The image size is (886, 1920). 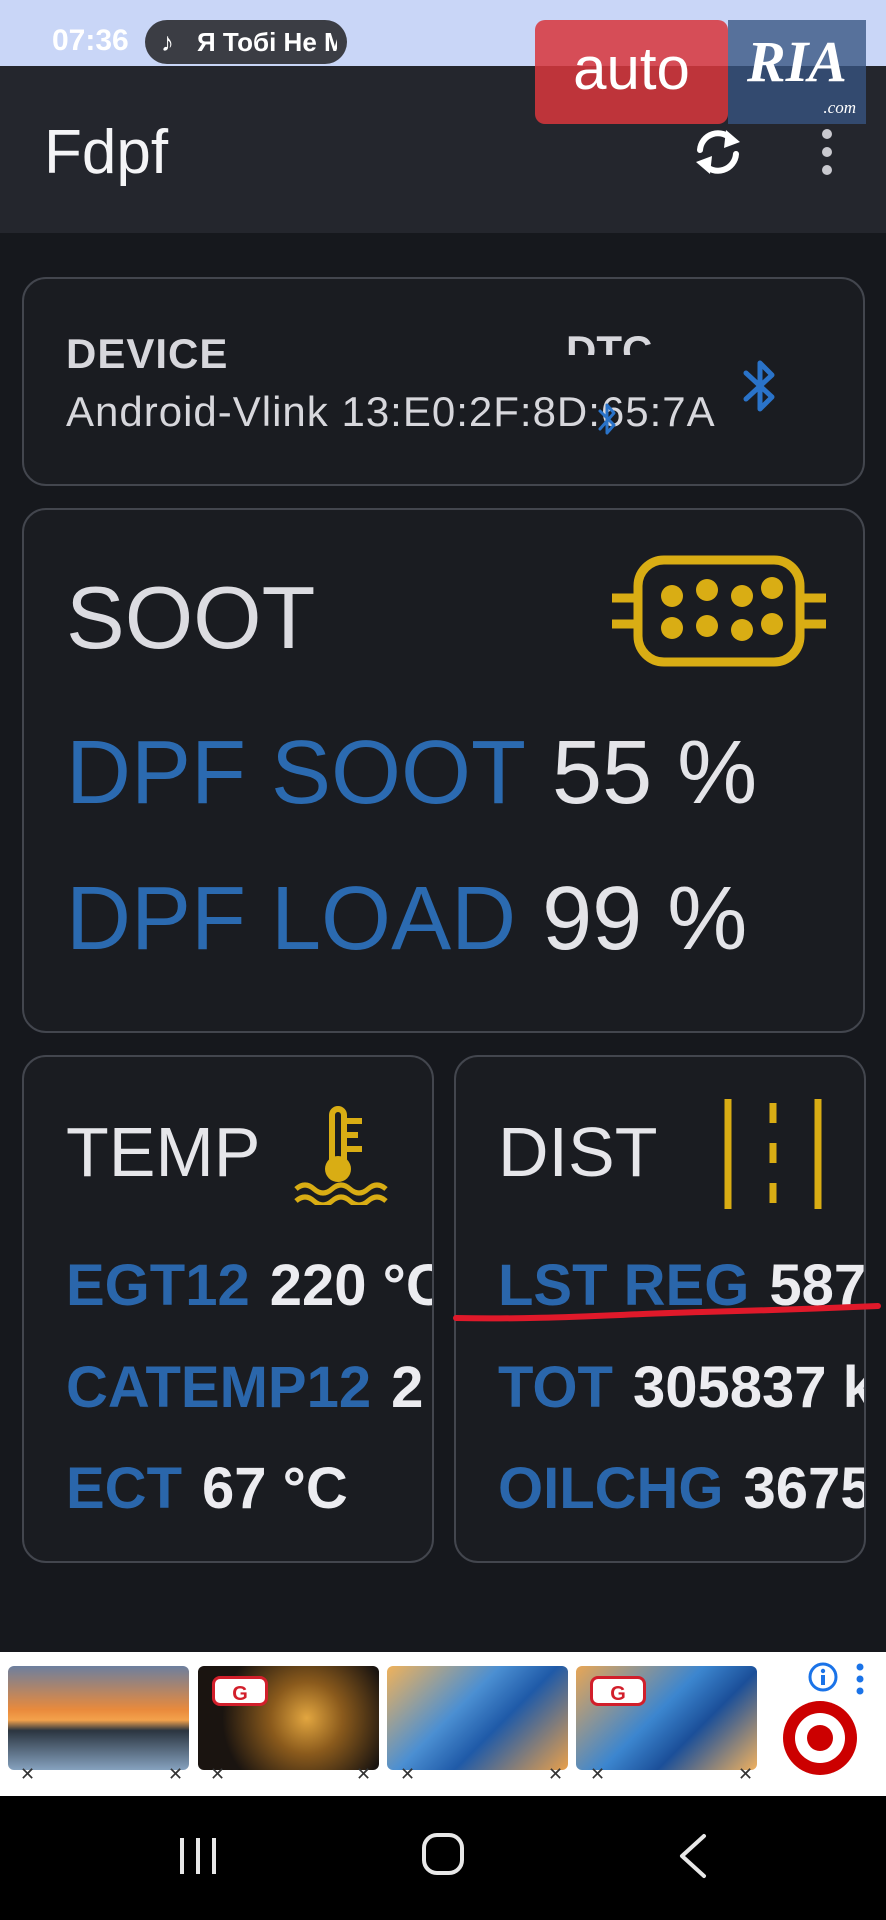 I want to click on dtc-label: DTC, so click(x=609, y=341).